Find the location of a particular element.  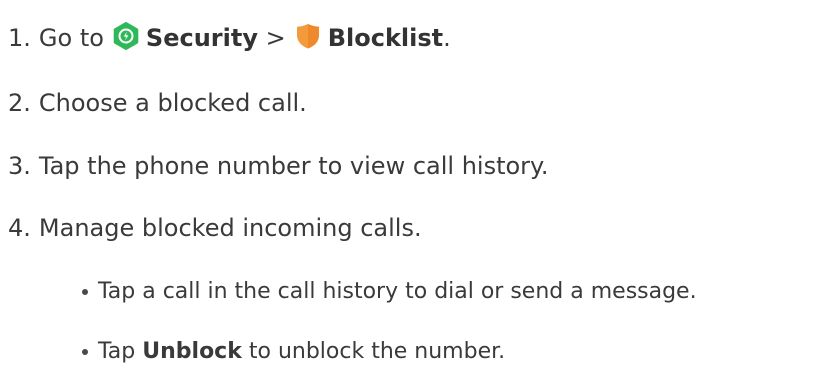

unblock-label: Unblock is located at coordinates (192, 351).